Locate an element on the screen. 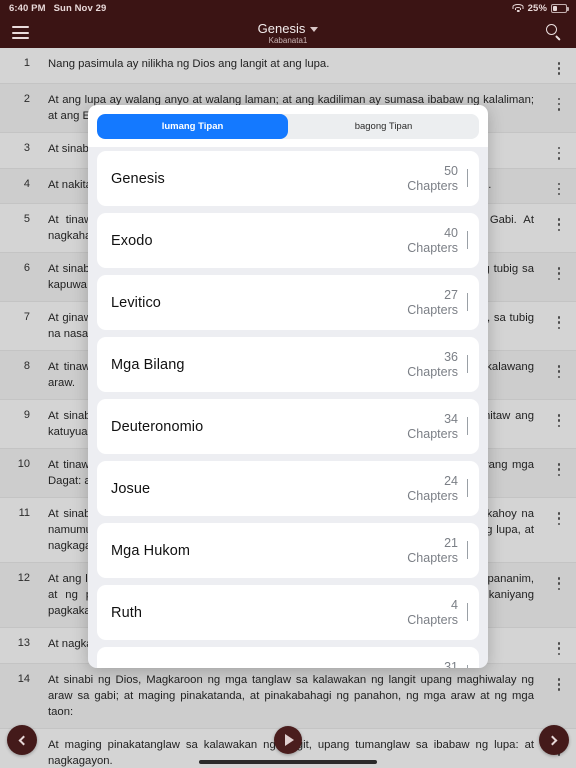  testament-segmented-control: lumang Tipan bagong Tipan is located at coordinates (288, 126).